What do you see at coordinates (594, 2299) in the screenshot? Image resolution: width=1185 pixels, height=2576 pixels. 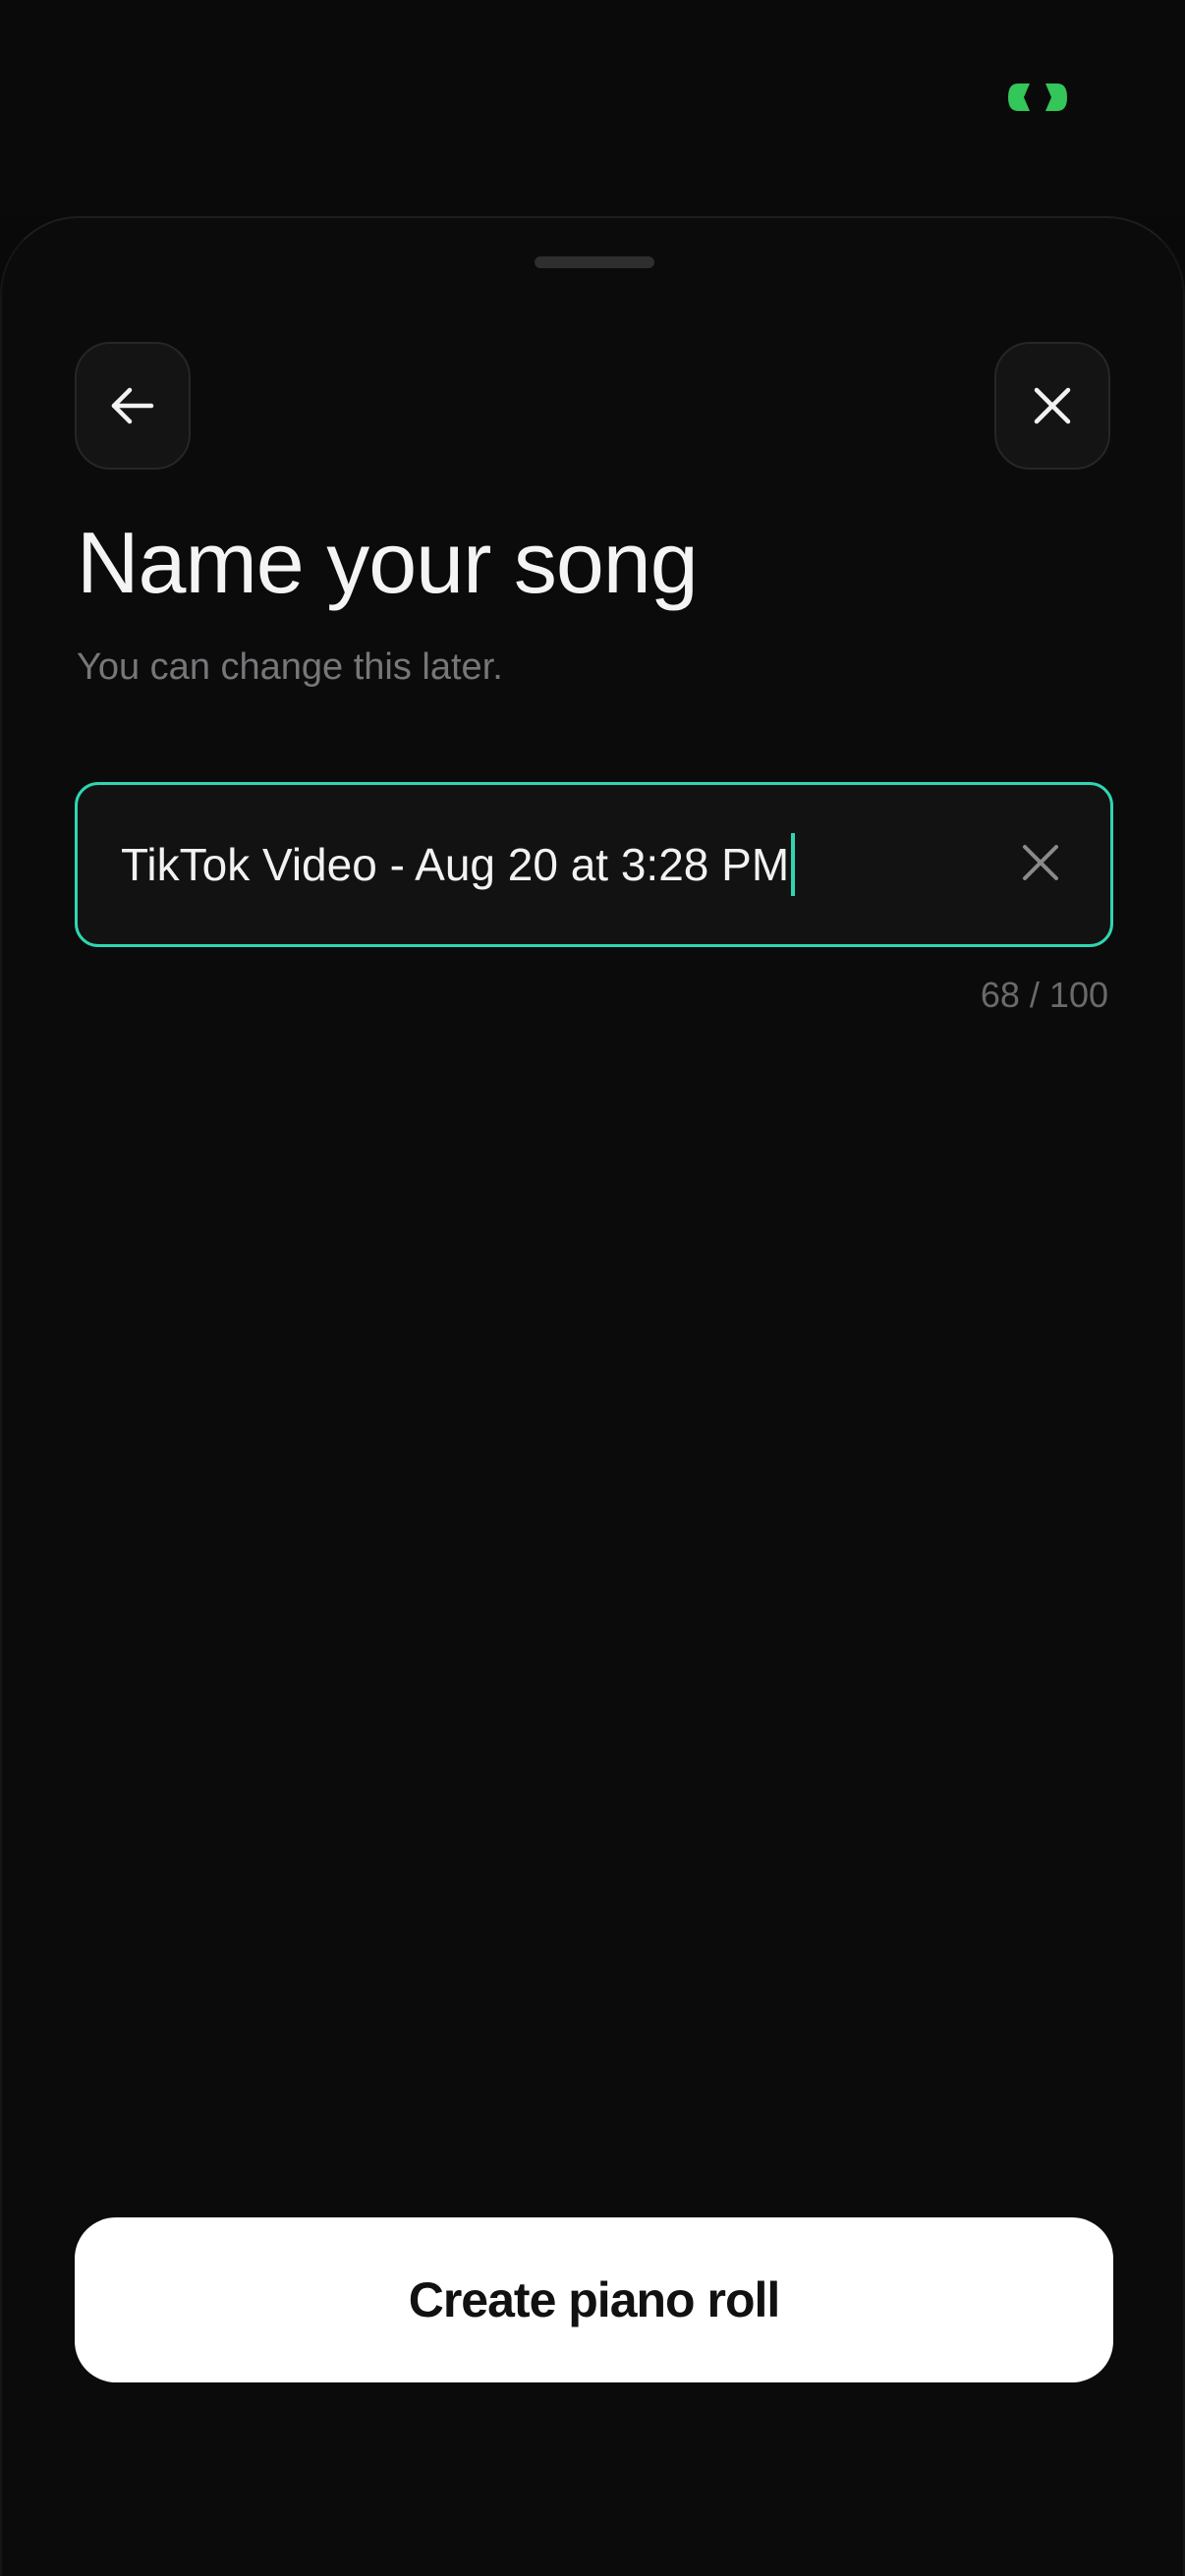 I see `create-piano-roll-button: Create piano roll` at bounding box center [594, 2299].